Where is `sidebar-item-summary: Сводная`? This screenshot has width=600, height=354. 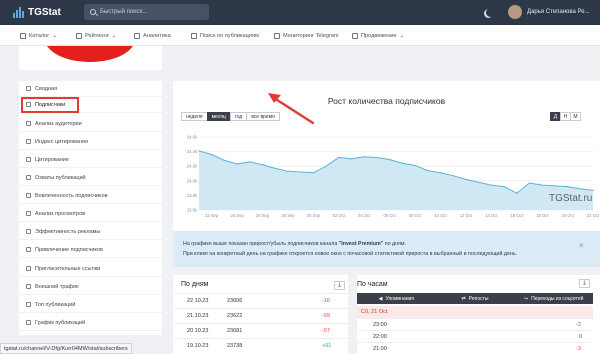 sidebar-item-summary: Сводная is located at coordinates (90, 89).